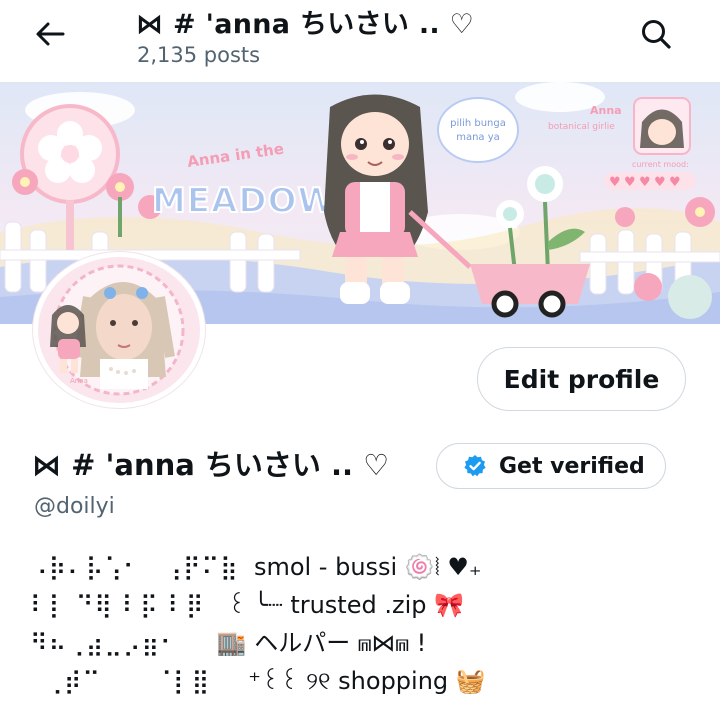 The height and width of the screenshot is (715, 720). Describe the element at coordinates (182, 681) in the screenshot. I see `bio-deco: ⠈⡇⣿` at that location.